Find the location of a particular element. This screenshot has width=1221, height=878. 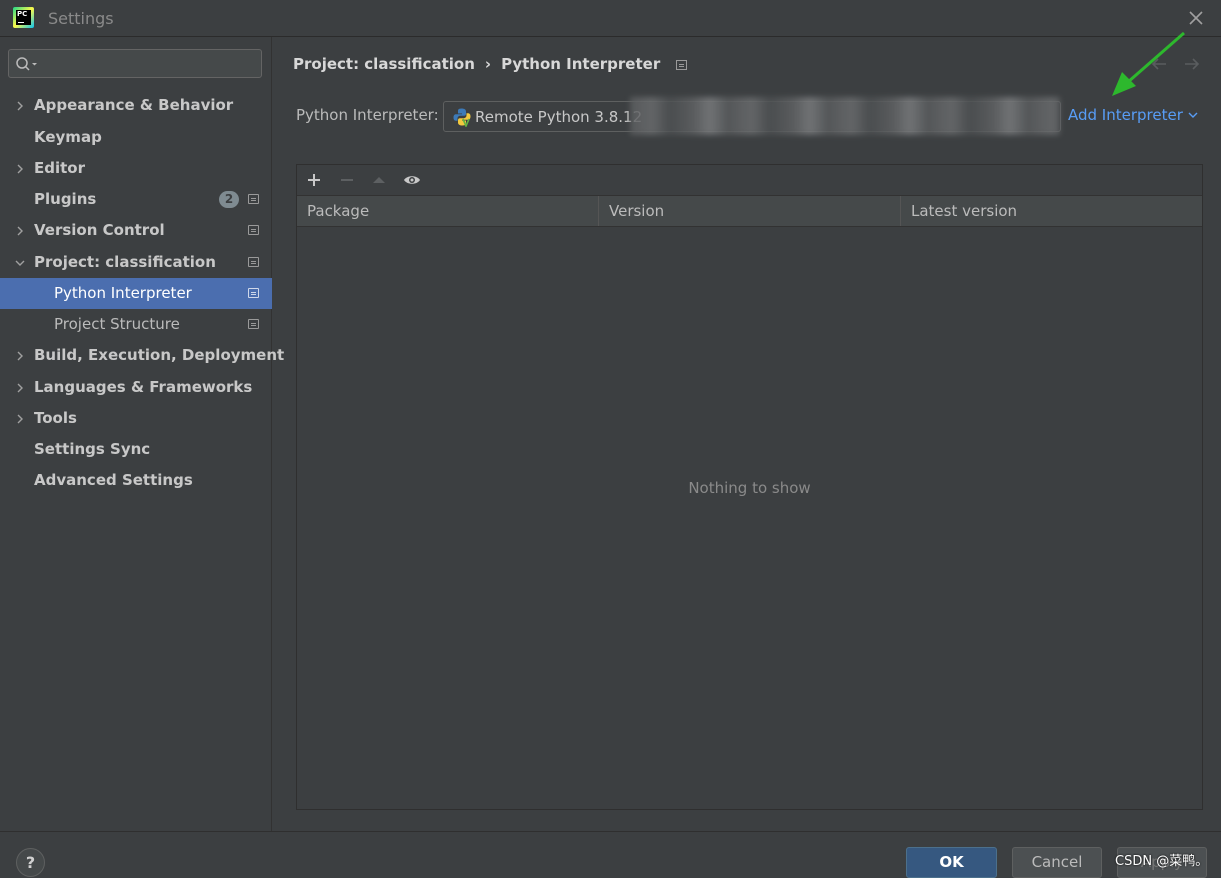

sidebar-item-label: Build, Execution, Deployment is located at coordinates (159, 355).